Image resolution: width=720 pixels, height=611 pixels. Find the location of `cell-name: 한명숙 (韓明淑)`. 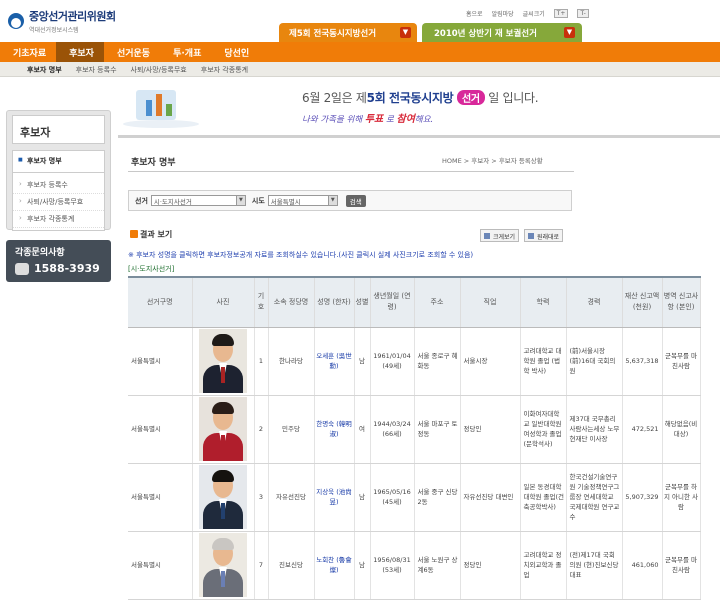

cell-name: 한명숙 (韓明淑) is located at coordinates (334, 429).